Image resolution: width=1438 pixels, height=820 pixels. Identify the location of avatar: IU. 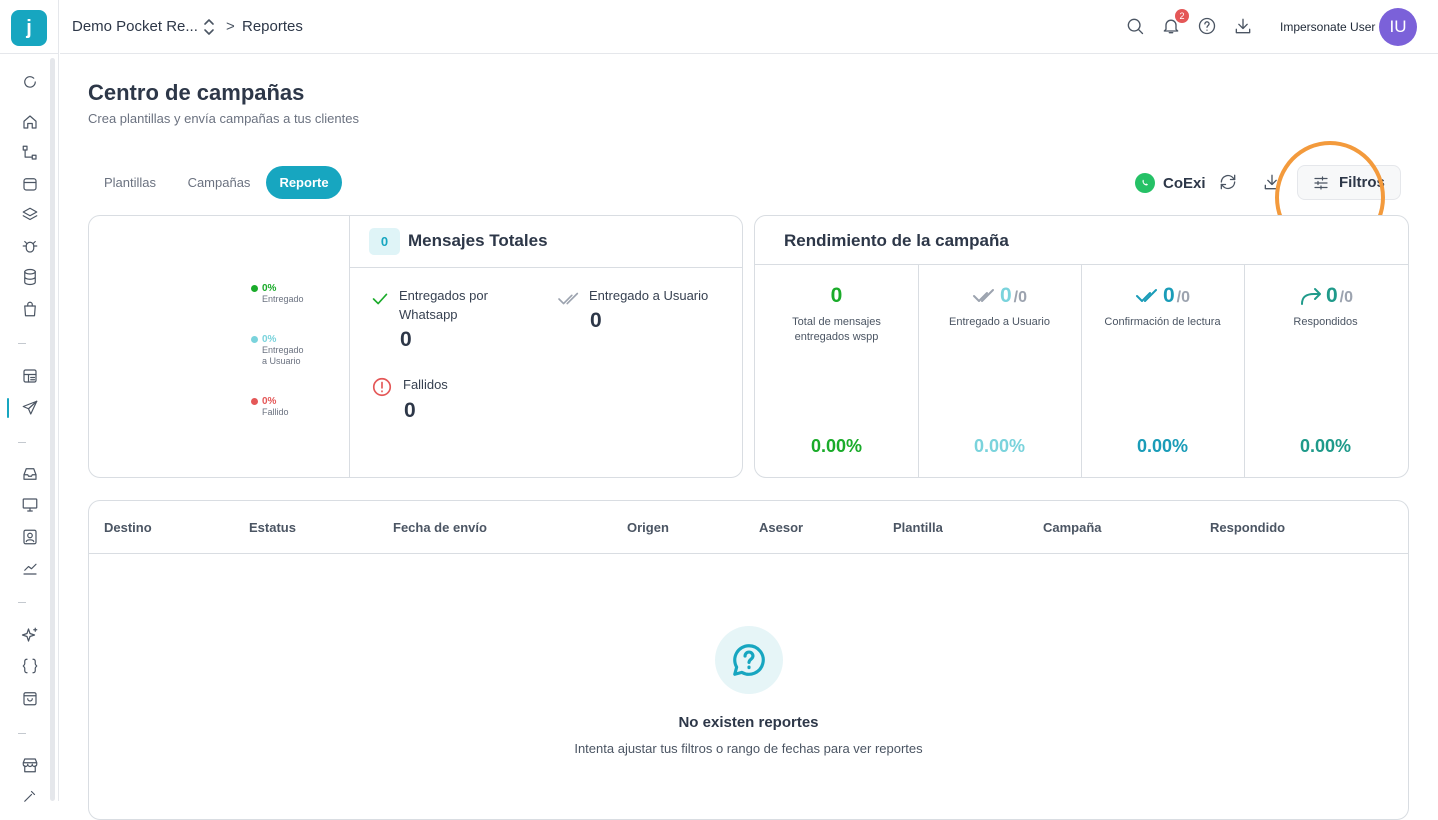
(1398, 27).